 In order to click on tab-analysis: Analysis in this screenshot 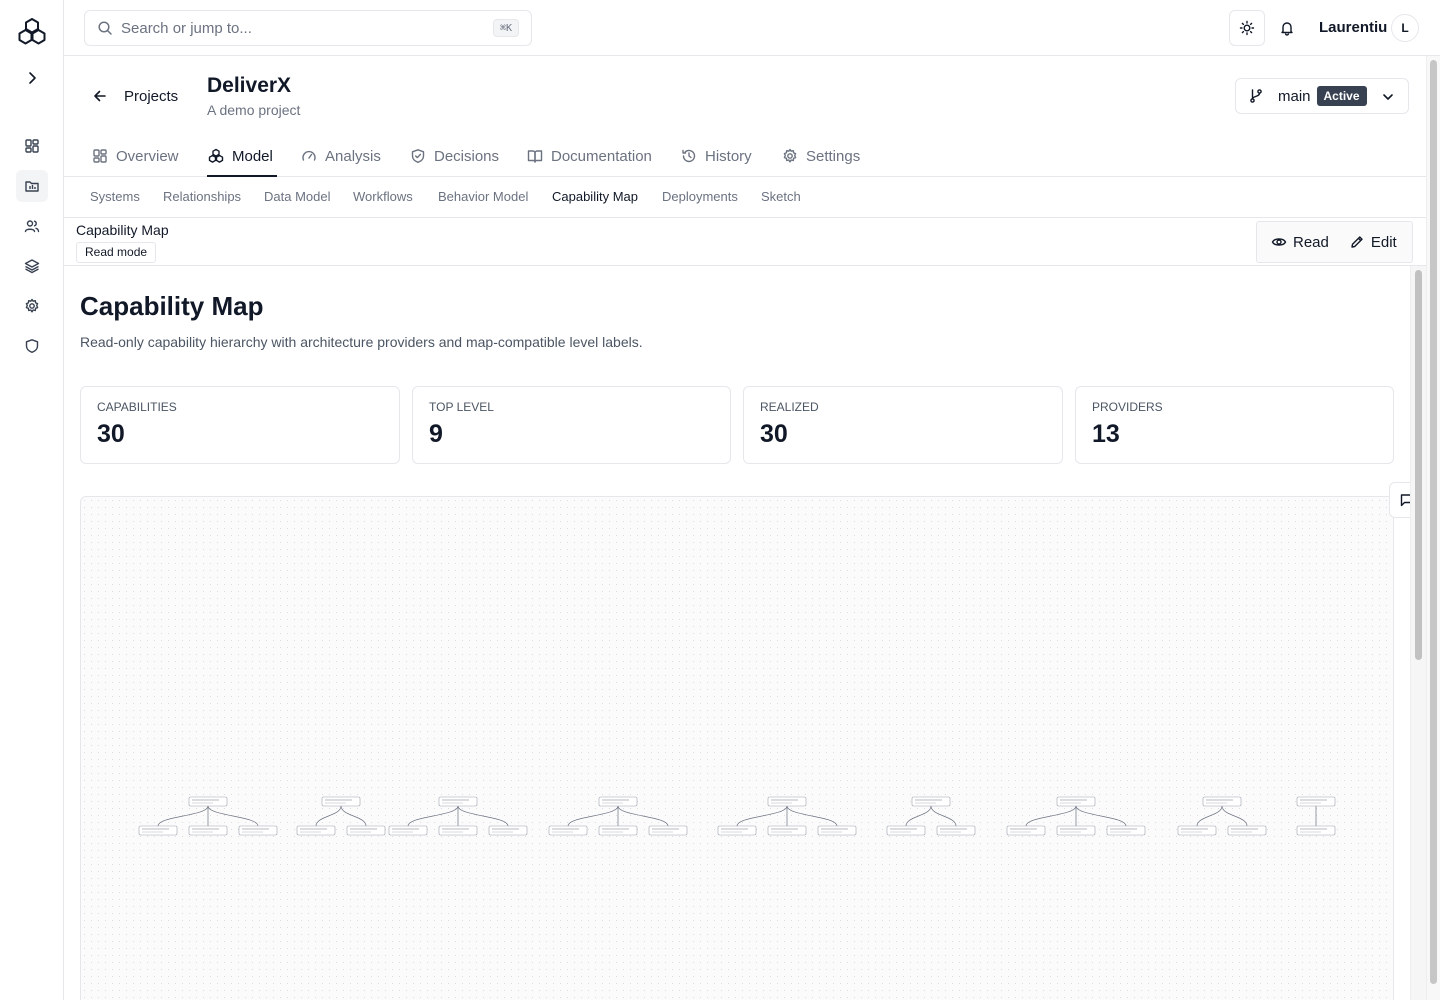, I will do `click(341, 156)`.